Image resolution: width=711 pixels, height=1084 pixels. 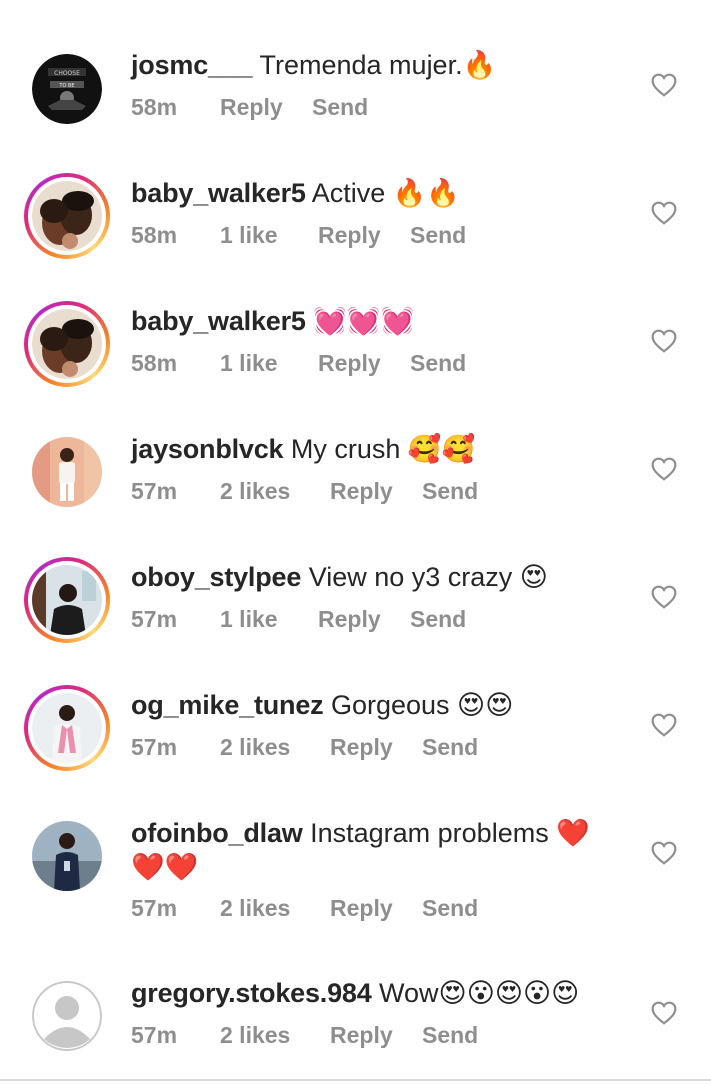 What do you see at coordinates (364, 321) in the screenshot?
I see `comment-body: 💓💓💓` at bounding box center [364, 321].